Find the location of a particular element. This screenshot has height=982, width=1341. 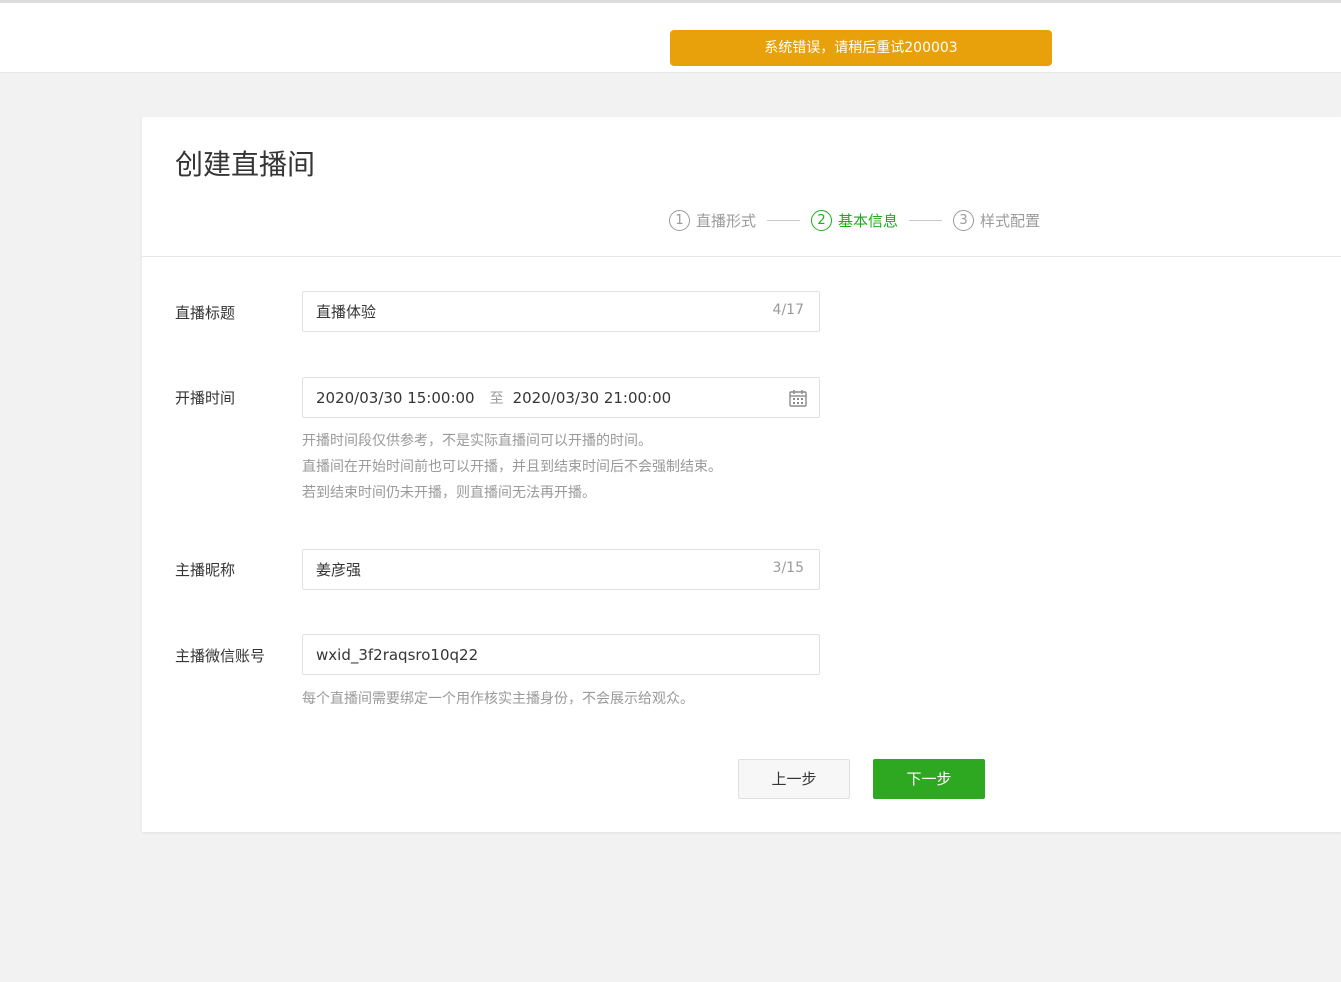

step-basic-info: 2 基本信息 is located at coordinates (855, 220).